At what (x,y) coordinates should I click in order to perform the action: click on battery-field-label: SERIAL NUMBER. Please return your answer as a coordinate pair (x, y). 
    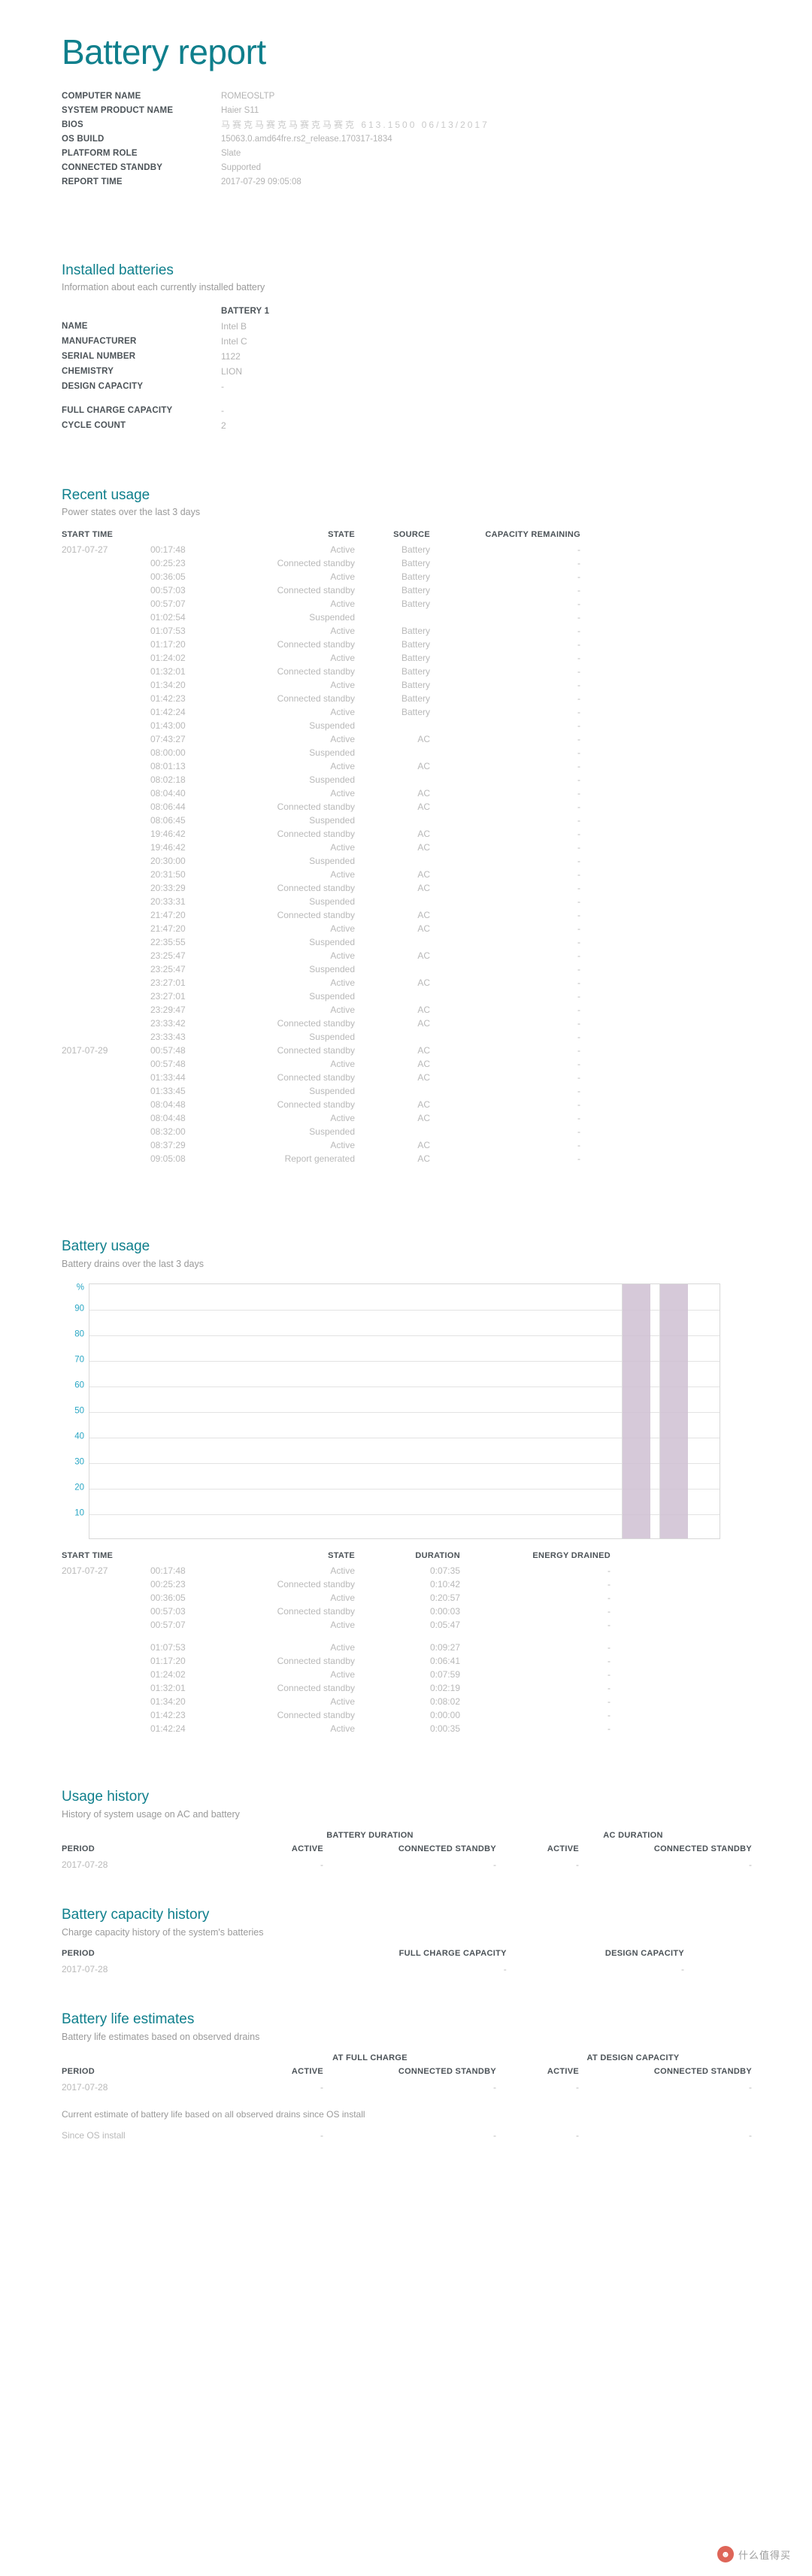
    Looking at the image, I should click on (99, 357).